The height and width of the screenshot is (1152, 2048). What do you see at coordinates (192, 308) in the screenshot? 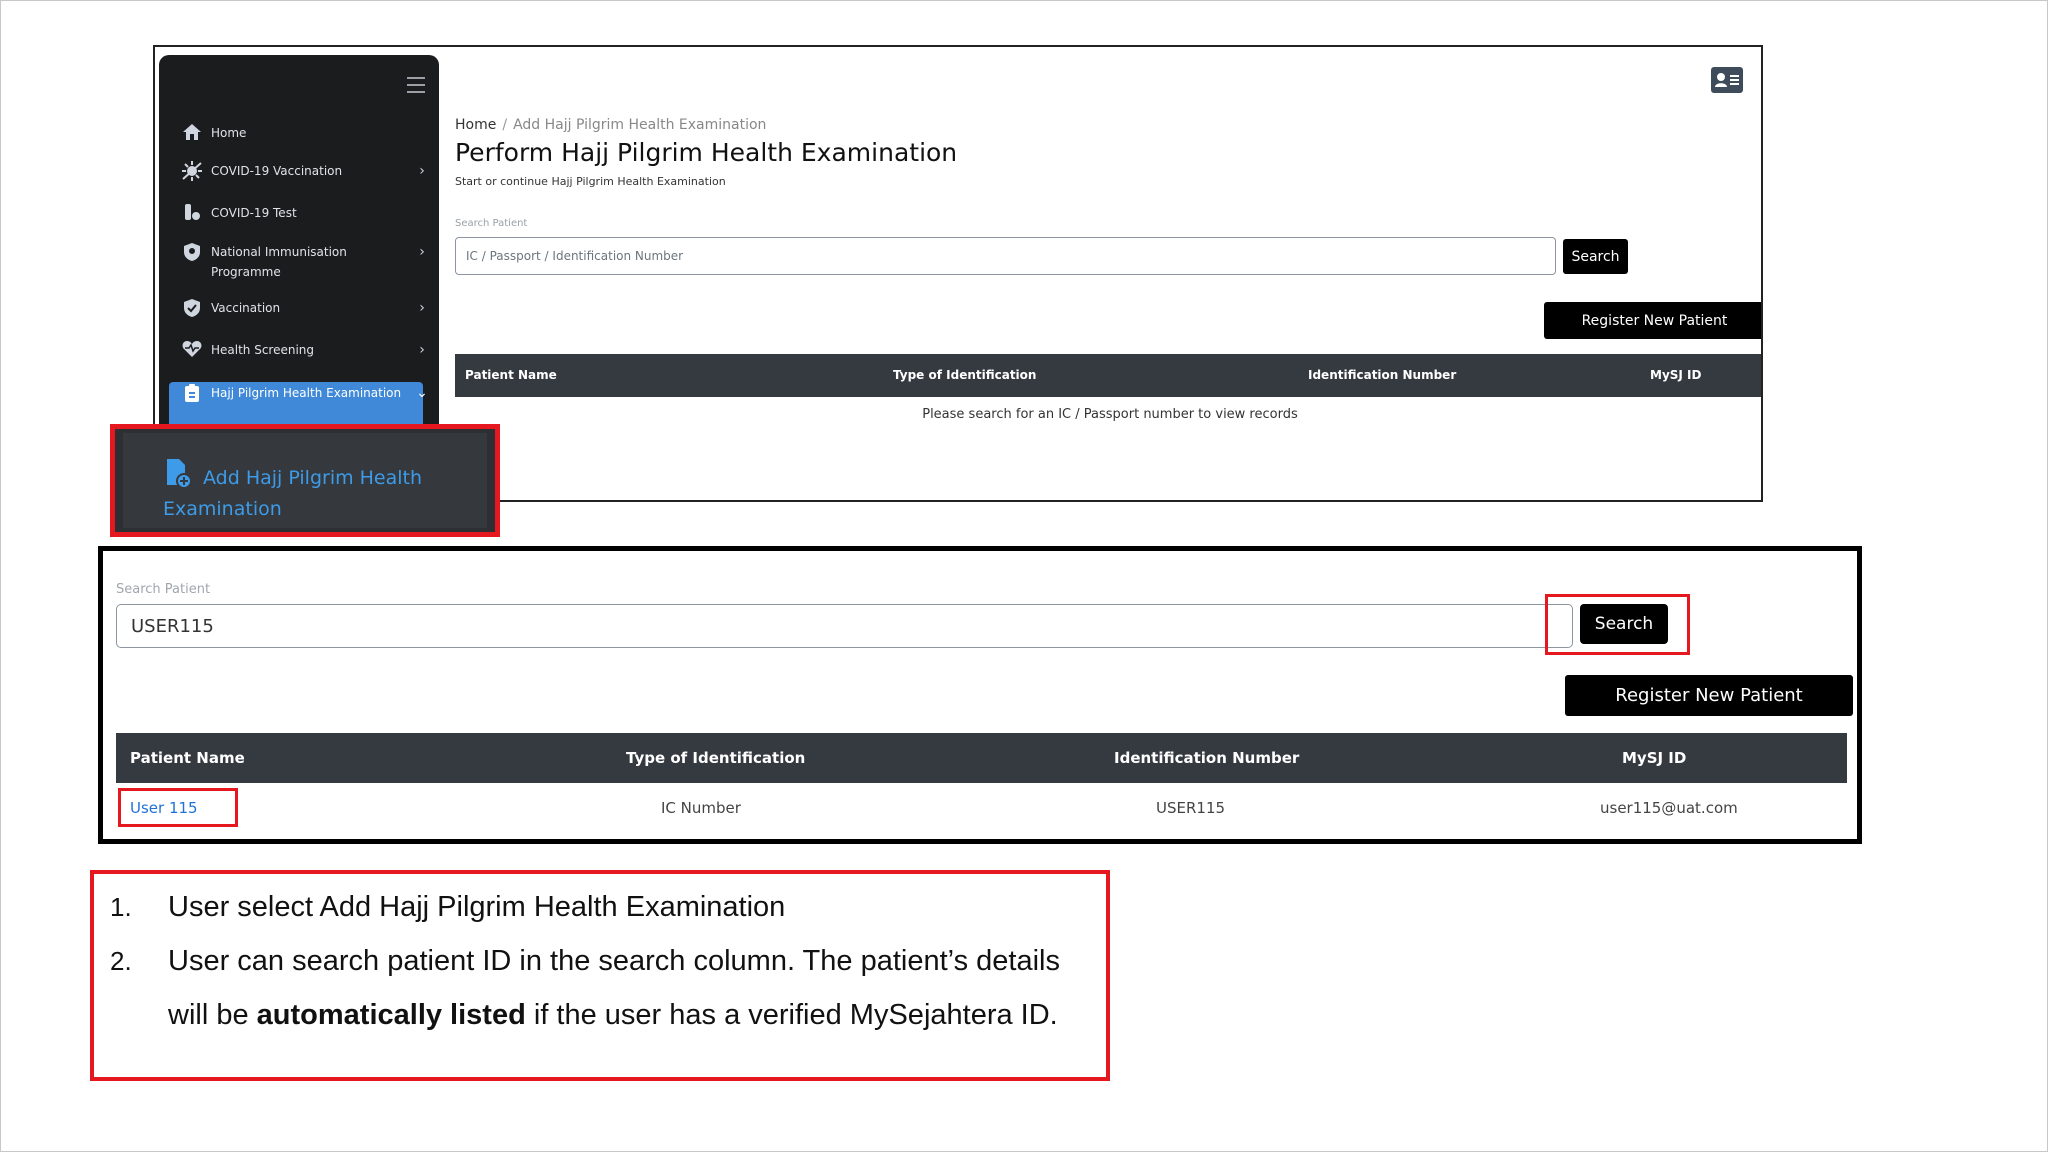
I see `shield-check-icon` at bounding box center [192, 308].